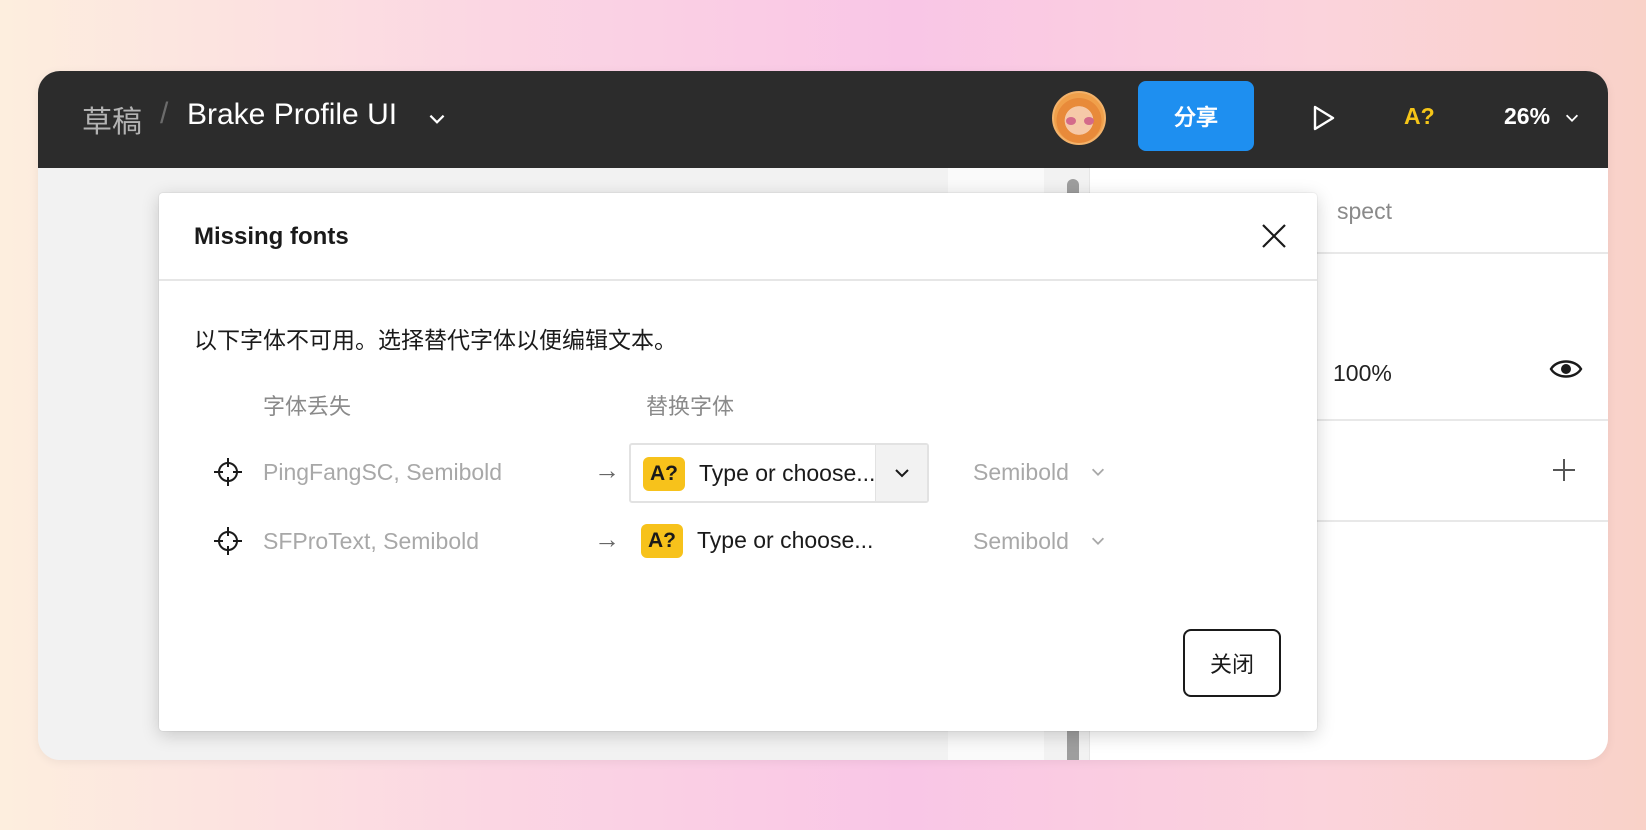  I want to click on avatar, so click(1079, 118).